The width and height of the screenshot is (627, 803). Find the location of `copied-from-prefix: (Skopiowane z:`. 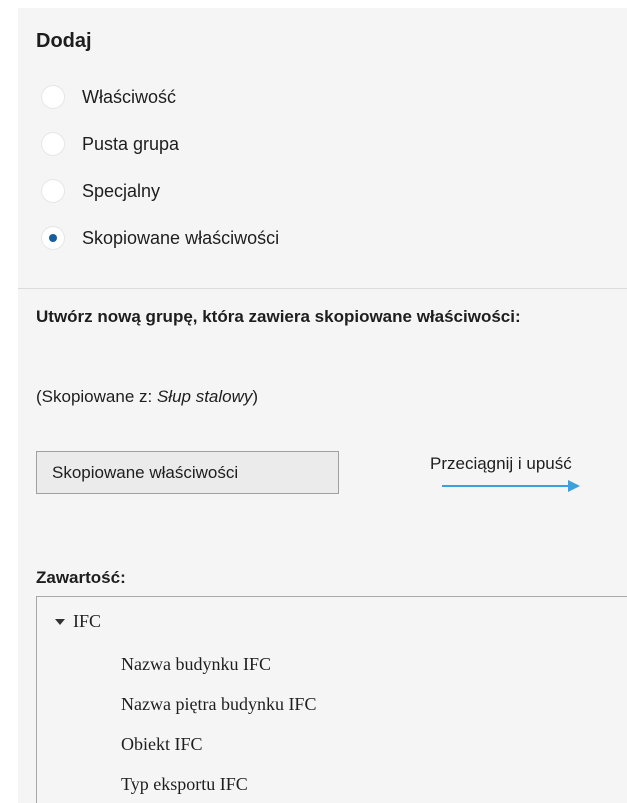

copied-from-prefix: (Skopiowane z: is located at coordinates (96, 396).